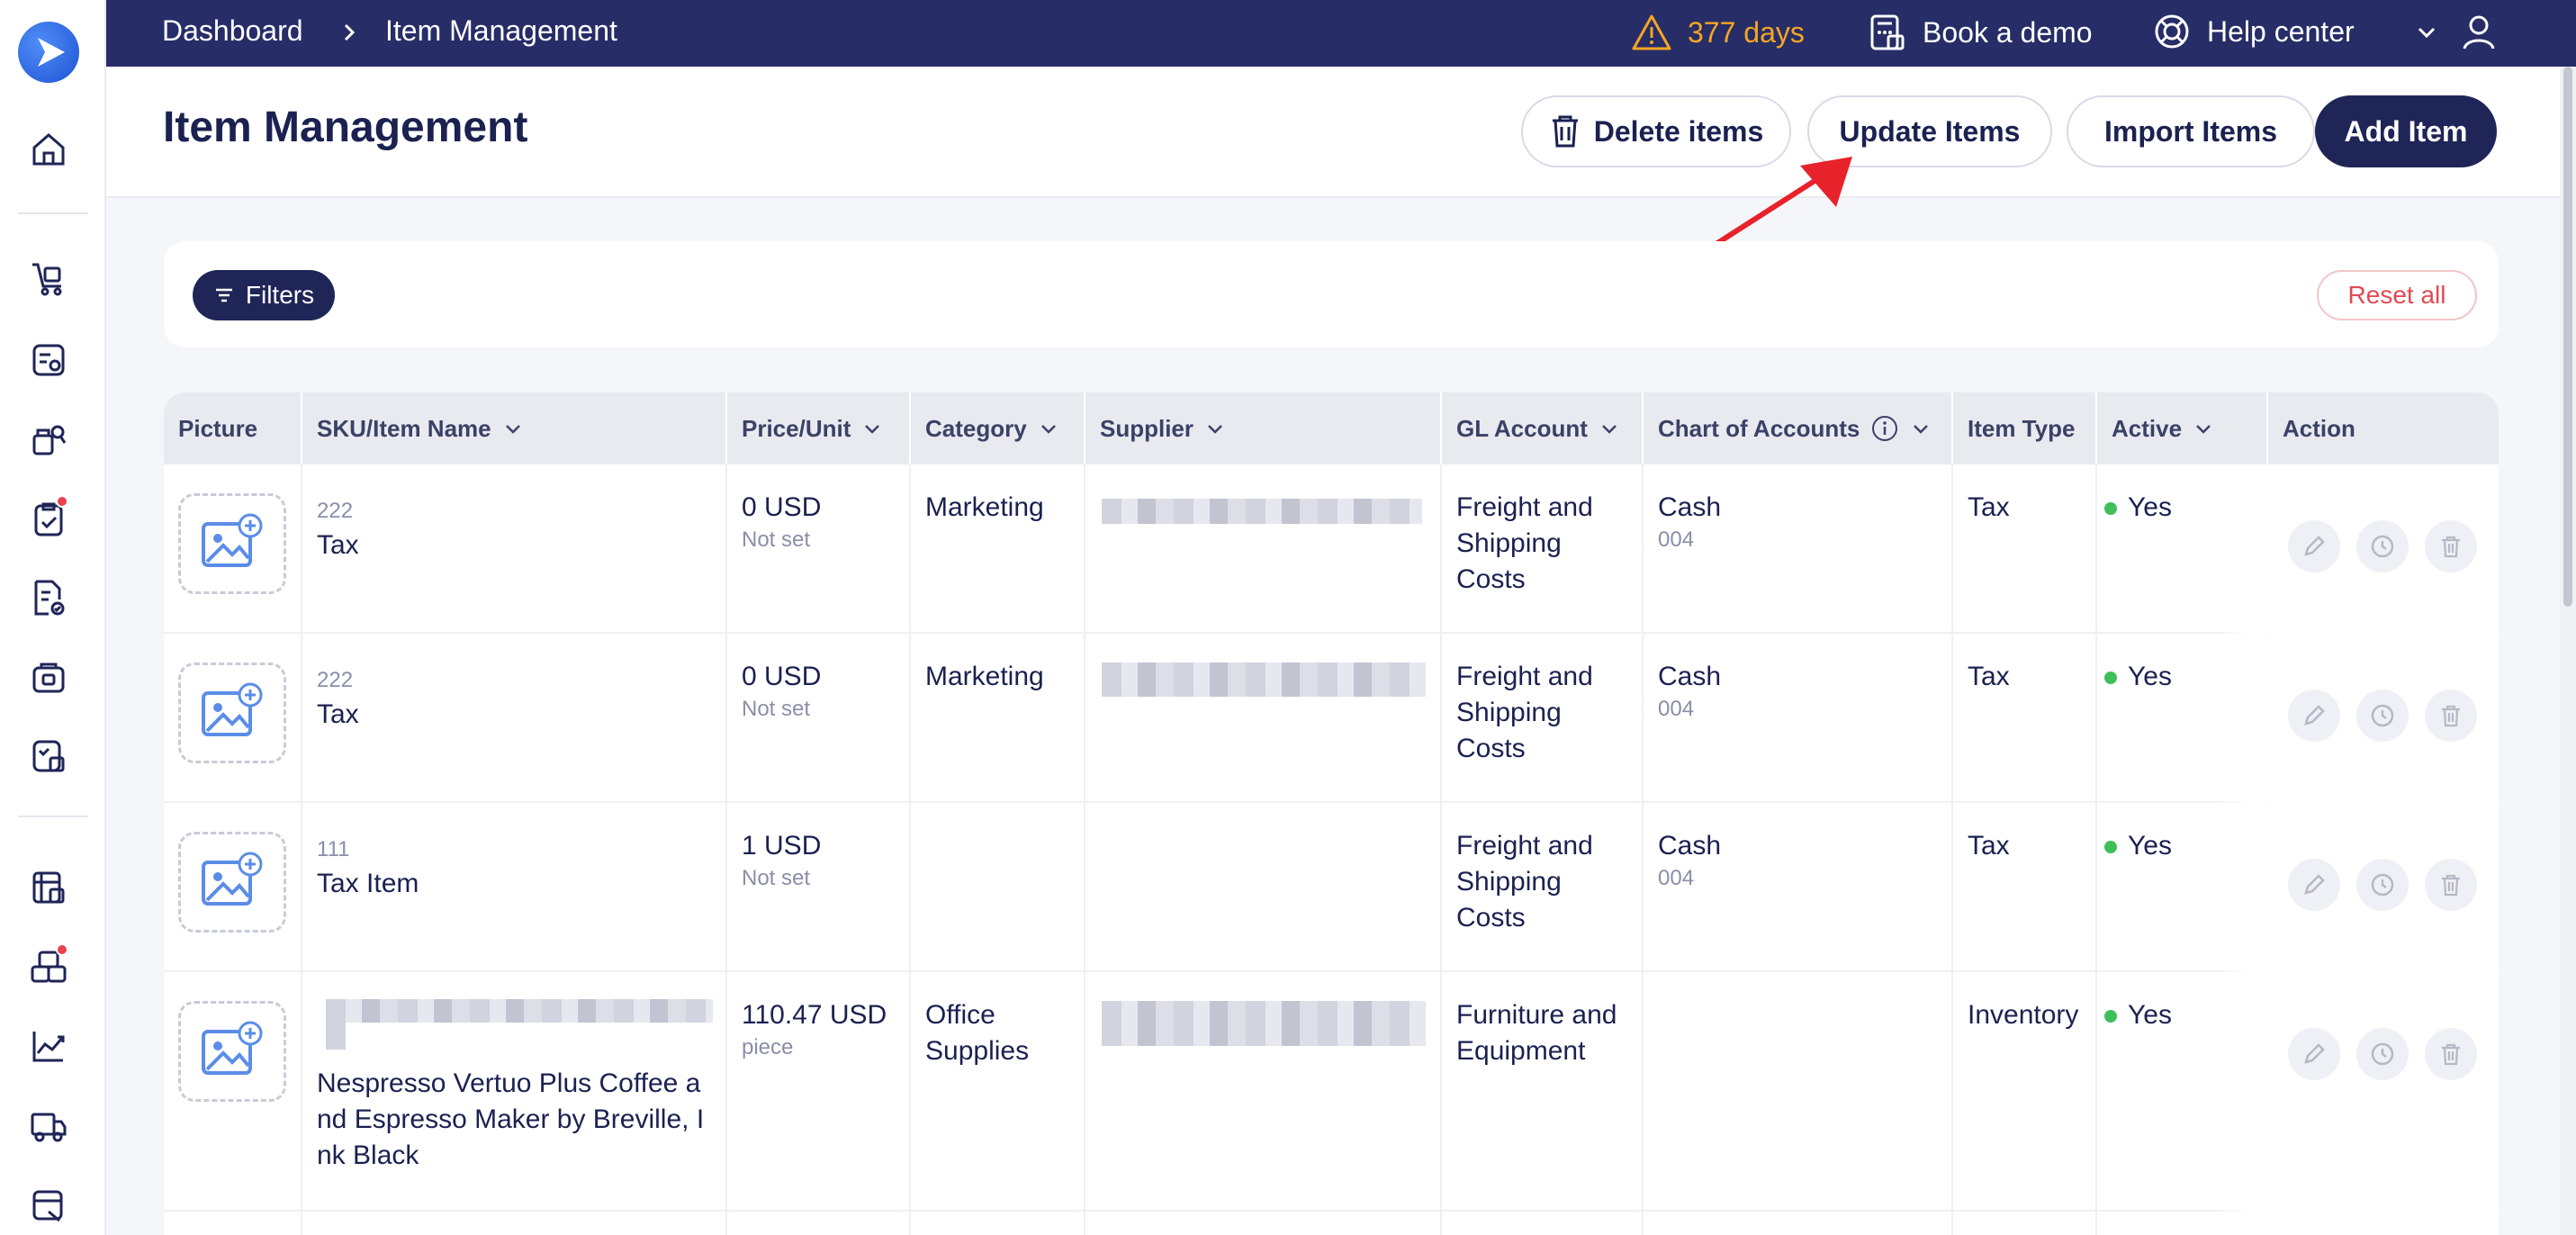 The width and height of the screenshot is (2576, 1235). Describe the element at coordinates (519, 1011) in the screenshot. I see `sku-redacted` at that location.